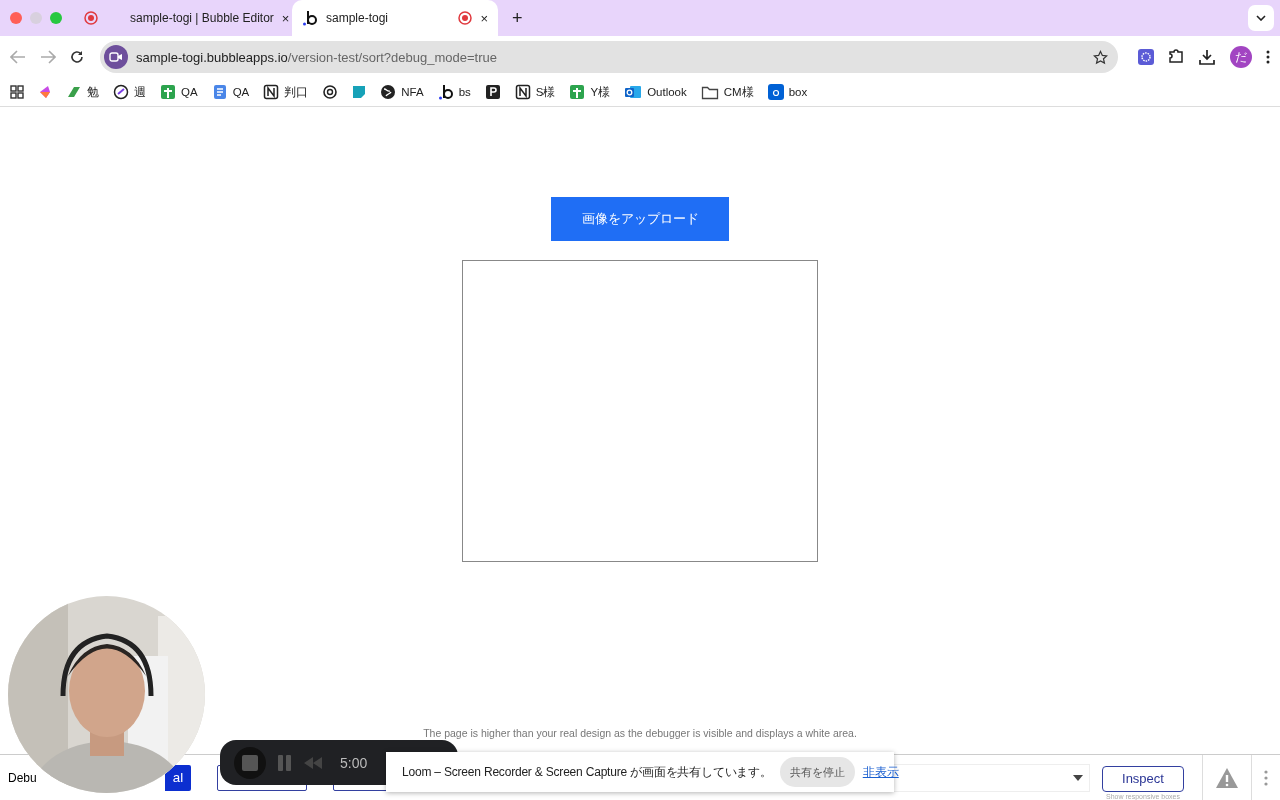 This screenshot has width=1280, height=800. Describe the element at coordinates (202, 18) in the screenshot. I see `browser-tab: sample-togi | Bubble Editor ×` at that location.